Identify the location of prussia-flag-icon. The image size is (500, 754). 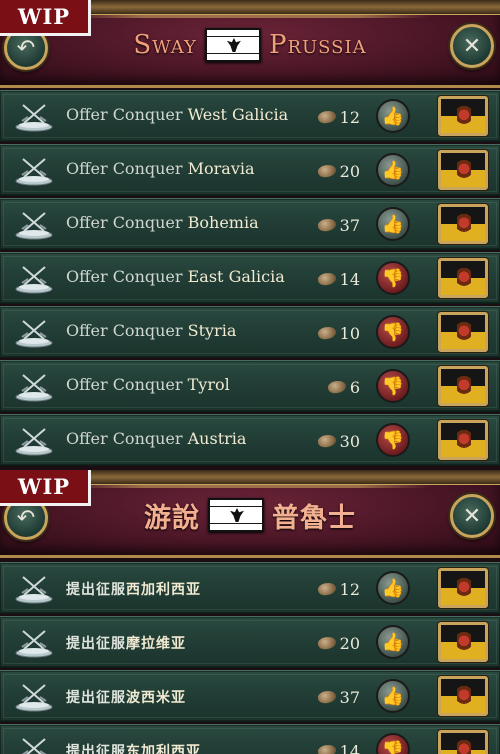
(236, 515).